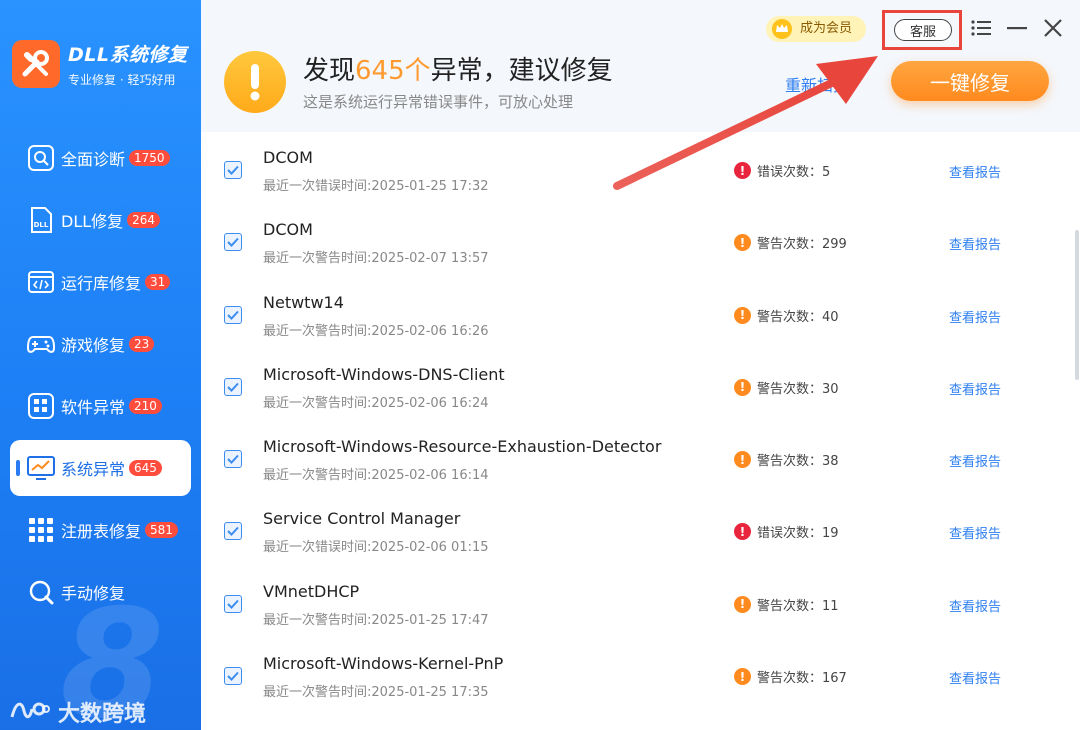 The width and height of the screenshot is (1080, 730). What do you see at coordinates (93, 159) in the screenshot?
I see `sidebar-item-label: 全面诊断` at bounding box center [93, 159].